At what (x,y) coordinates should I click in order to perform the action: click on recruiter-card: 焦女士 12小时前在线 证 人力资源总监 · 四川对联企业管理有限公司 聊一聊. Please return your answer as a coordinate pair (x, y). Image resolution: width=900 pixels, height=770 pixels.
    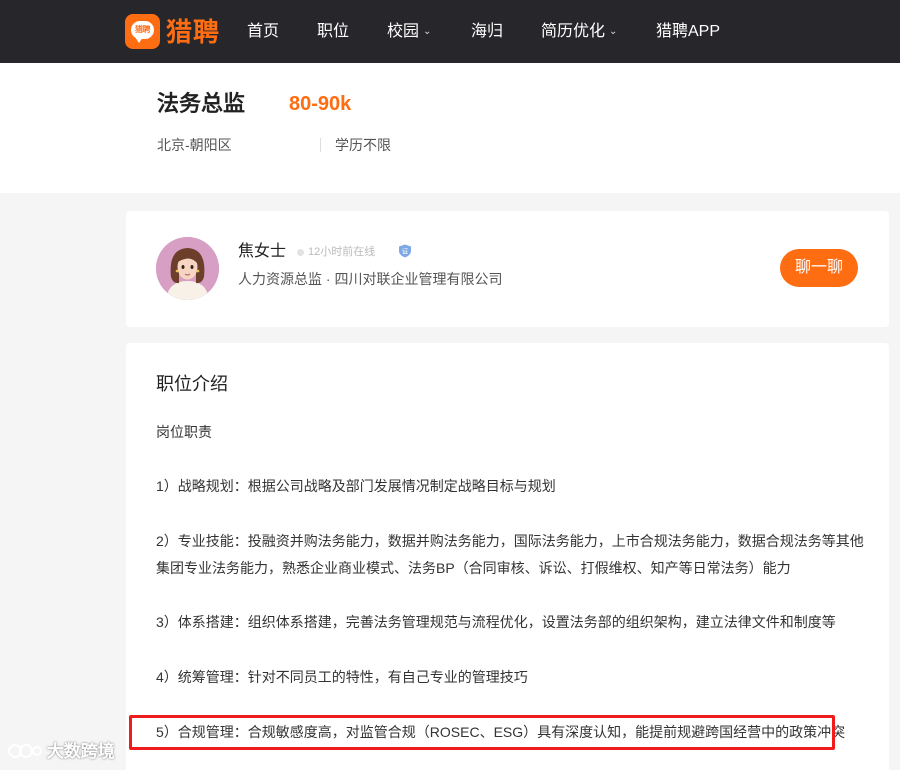
    Looking at the image, I should click on (507, 269).